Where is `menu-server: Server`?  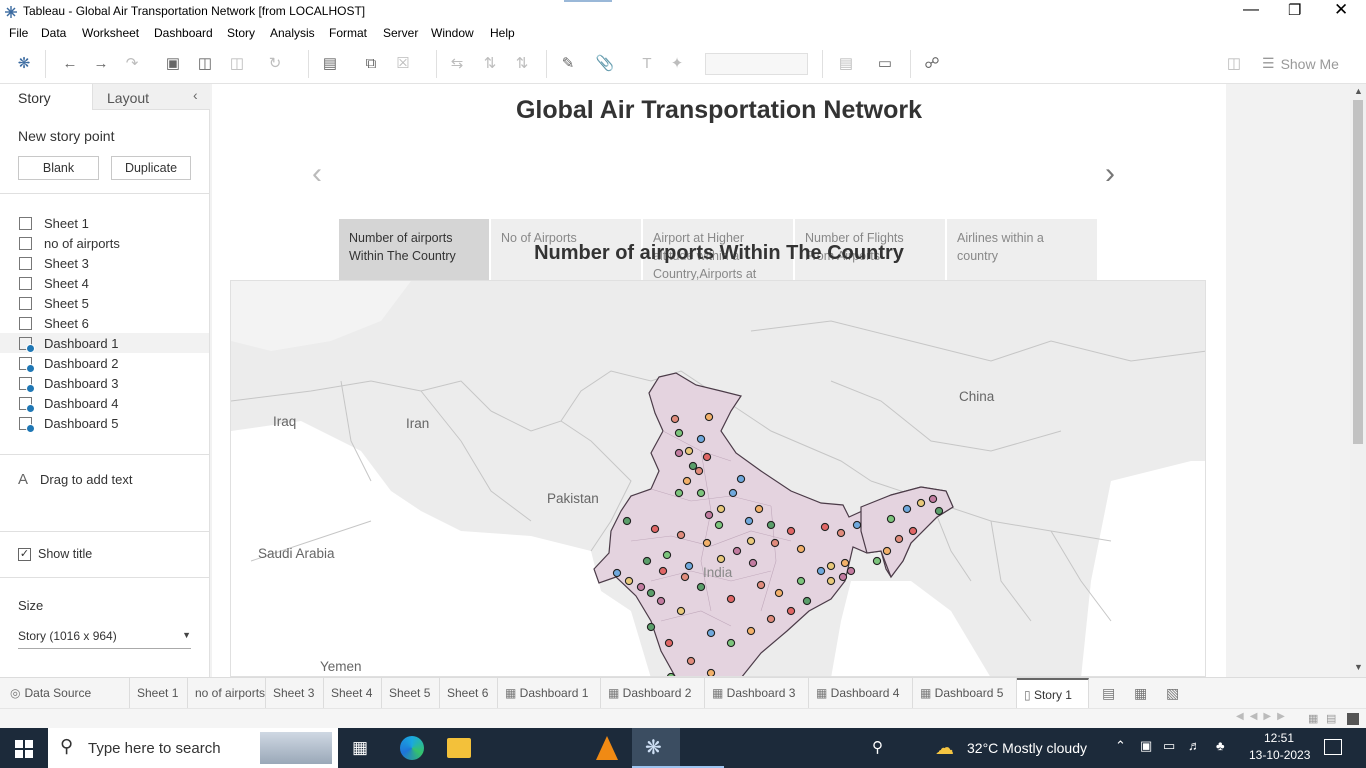
menu-server: Server is located at coordinates (400, 33).